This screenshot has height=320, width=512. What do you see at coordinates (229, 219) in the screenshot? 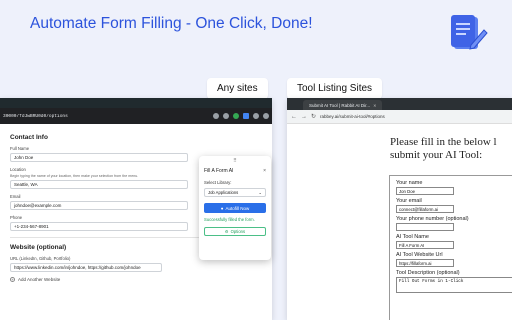
I see `success-message: Successfully filled the form.` at bounding box center [229, 219].